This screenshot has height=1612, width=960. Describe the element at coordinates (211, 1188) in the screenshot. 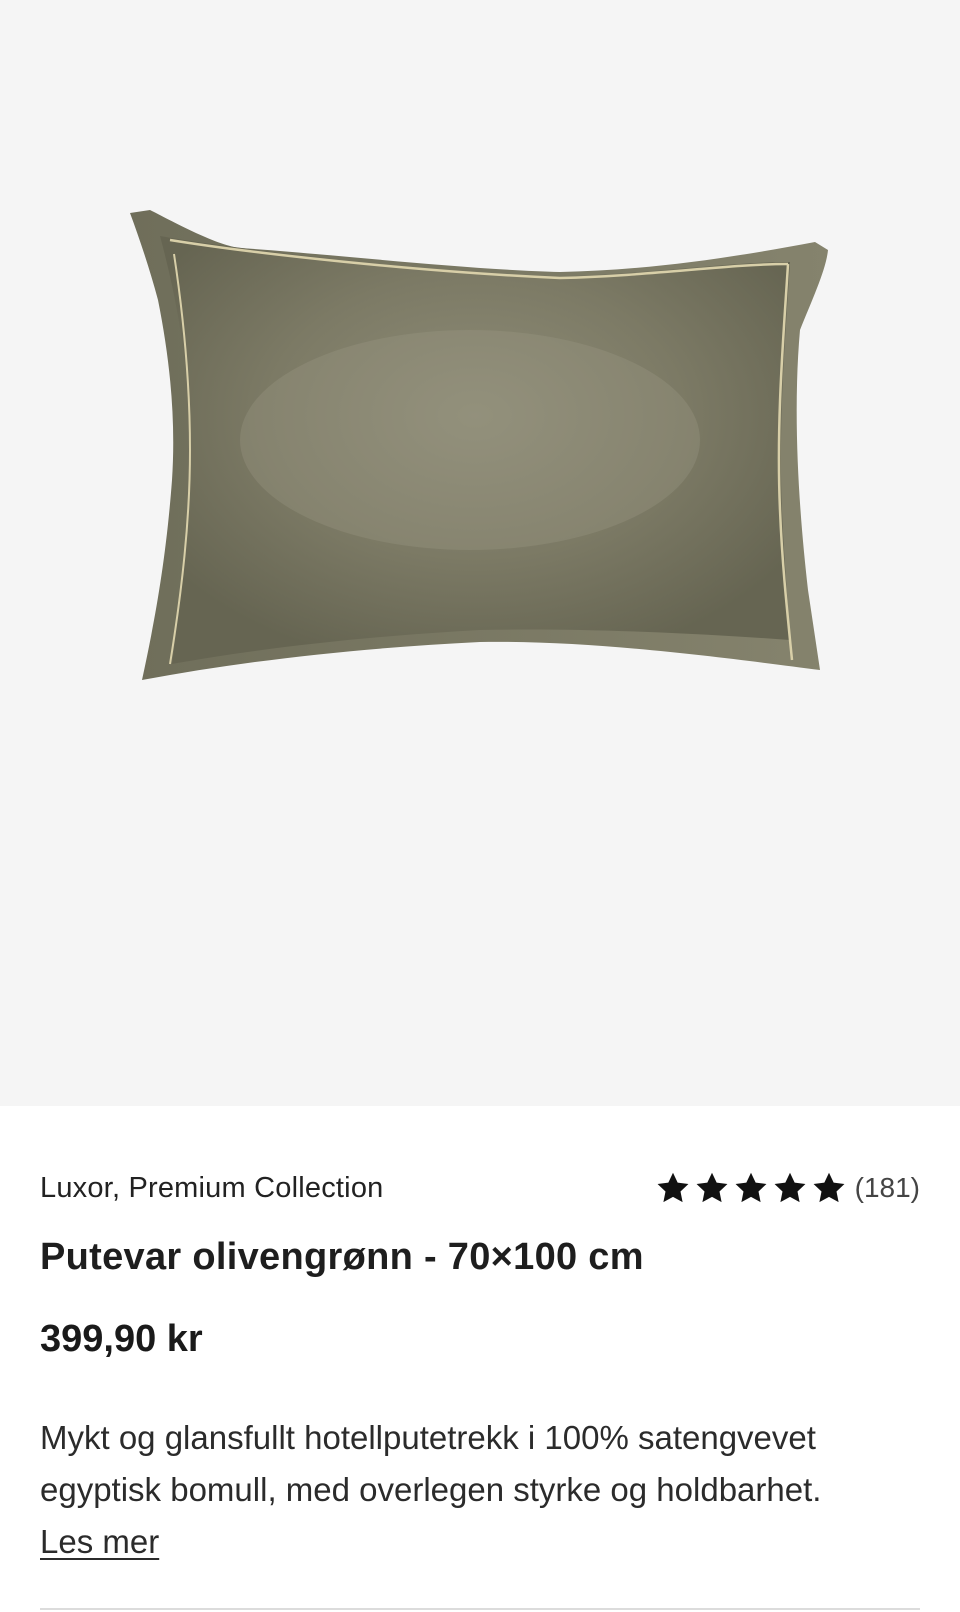

I see `brand-name: Luxor, Premium Collection` at that location.